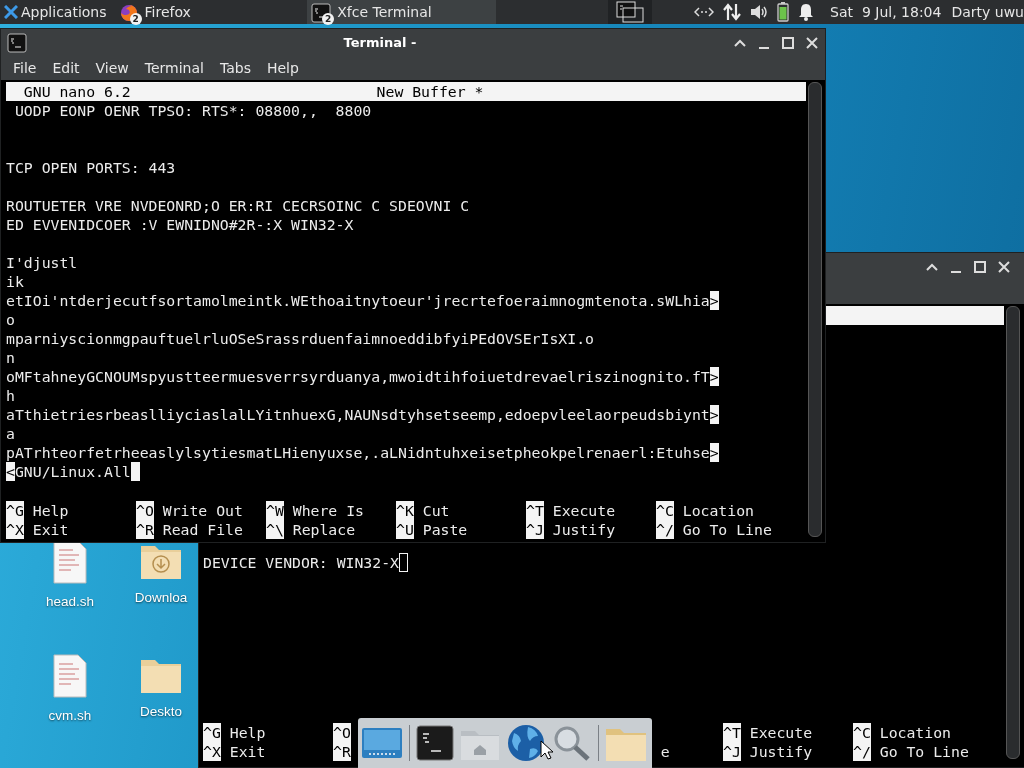 Image resolution: width=1024 pixels, height=768 pixels. I want to click on window-title: Terminal -, so click(380, 42).